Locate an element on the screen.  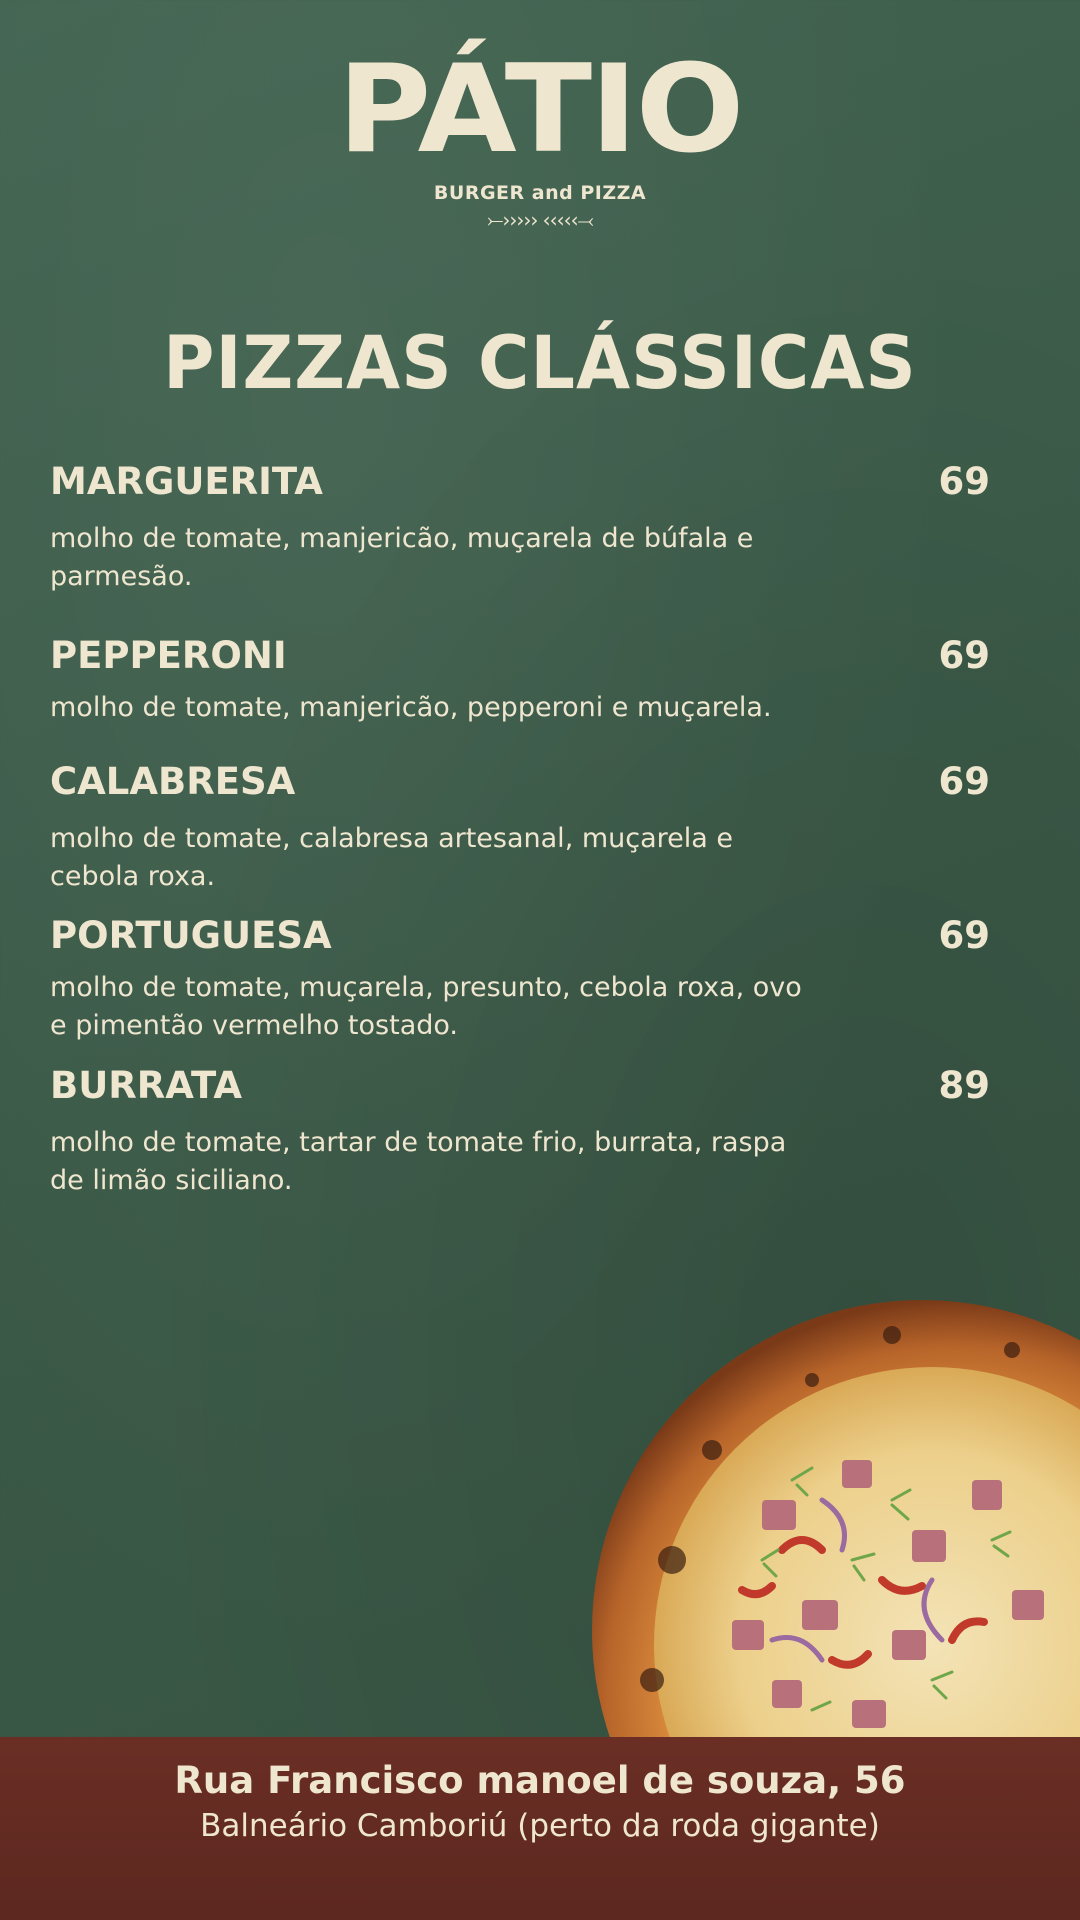
menu-item-name: CALABRESA is located at coordinates (173, 781).